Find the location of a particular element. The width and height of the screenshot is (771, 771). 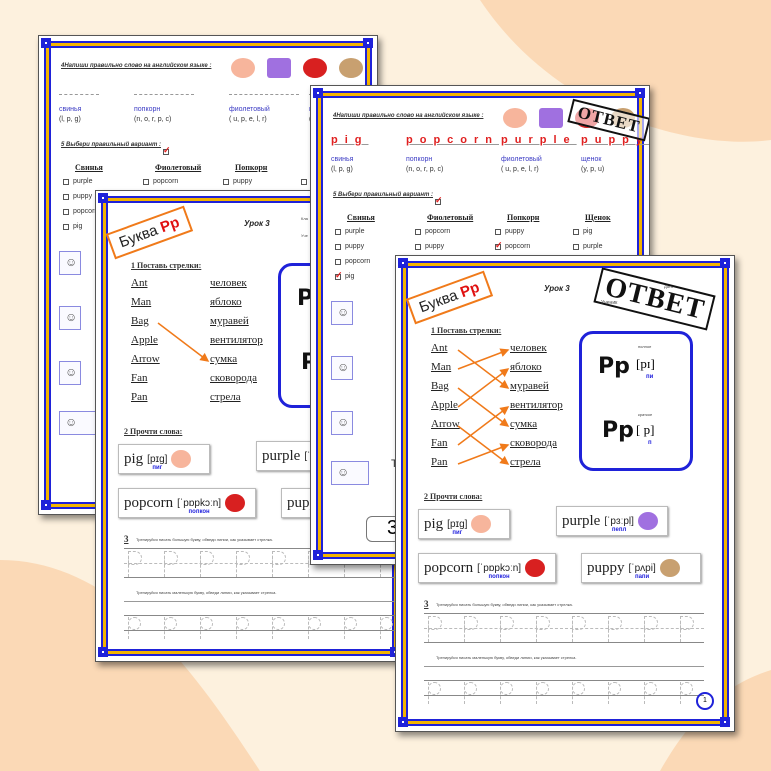

card-ipa: [ˈpʌpi]папи is located at coordinates (642, 571).